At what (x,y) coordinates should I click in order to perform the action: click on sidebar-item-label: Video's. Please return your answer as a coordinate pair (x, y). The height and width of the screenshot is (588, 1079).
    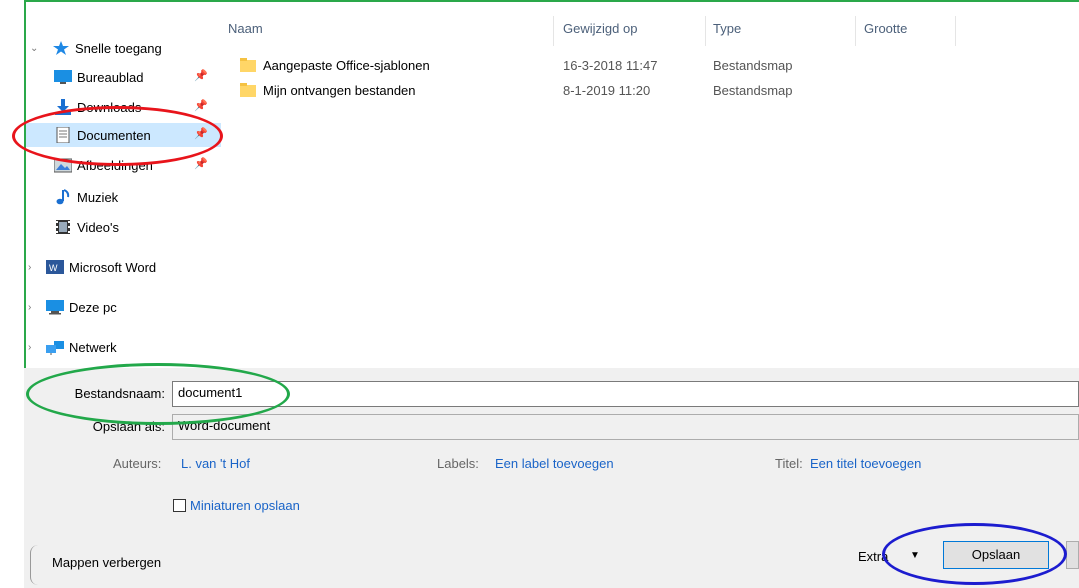
    Looking at the image, I should click on (98, 227).